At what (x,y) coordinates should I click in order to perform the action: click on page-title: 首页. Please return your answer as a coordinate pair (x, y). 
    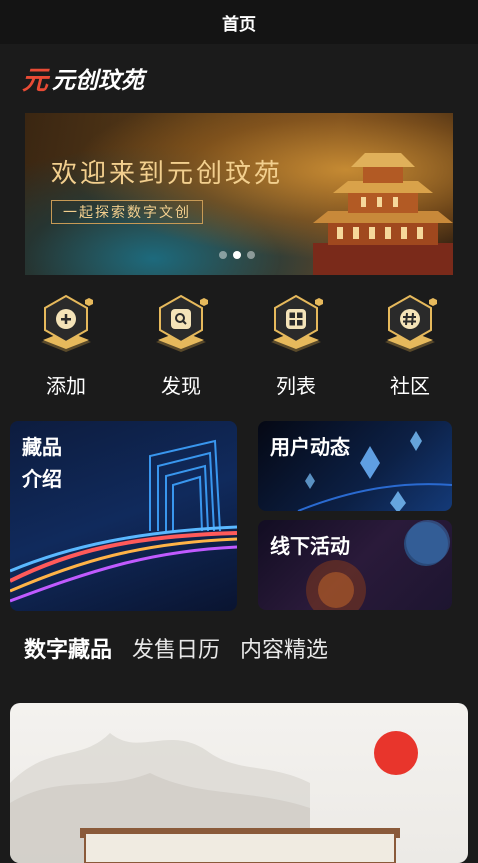
    Looking at the image, I should click on (239, 24).